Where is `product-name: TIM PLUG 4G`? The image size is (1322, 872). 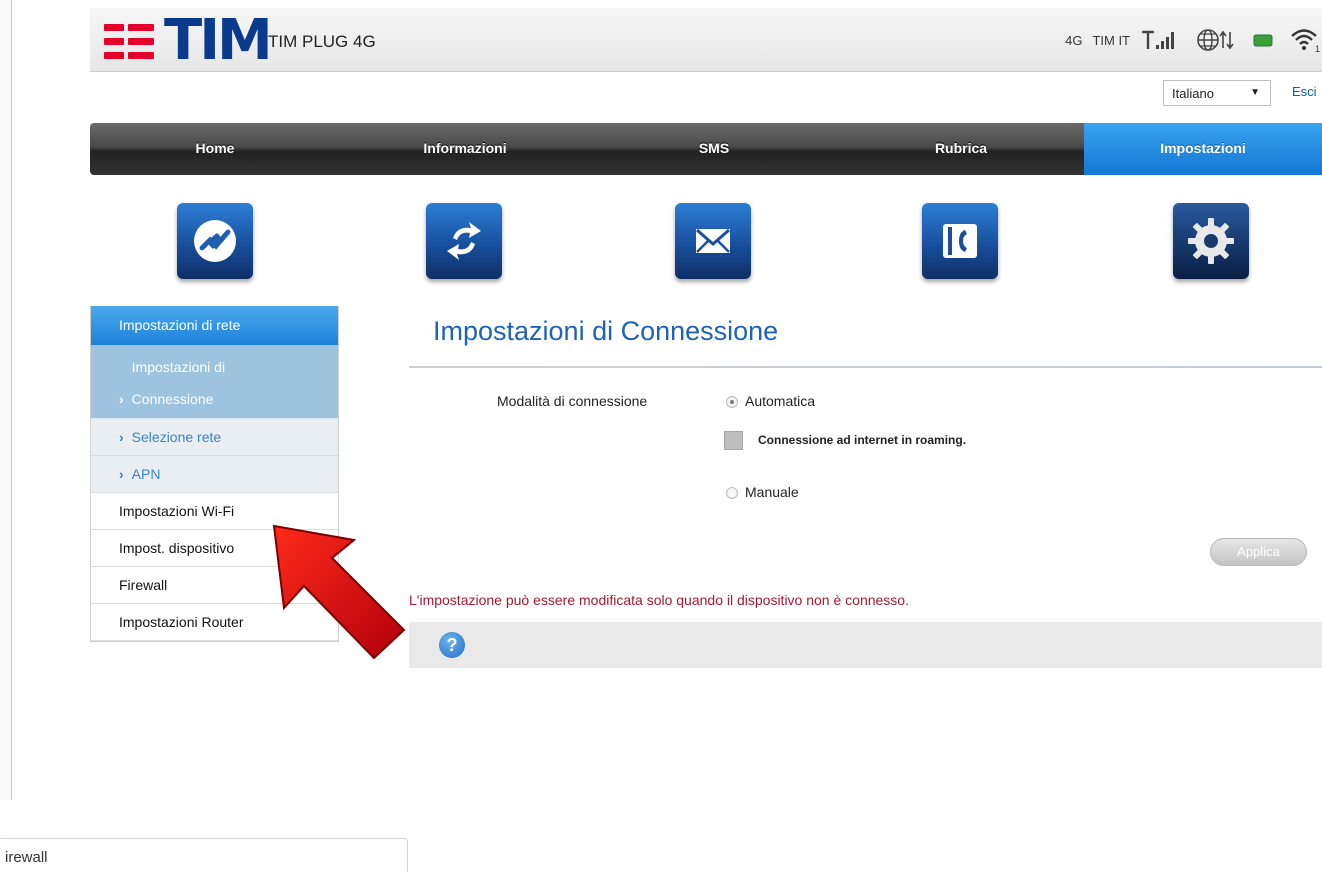 product-name: TIM PLUG 4G is located at coordinates (322, 41).